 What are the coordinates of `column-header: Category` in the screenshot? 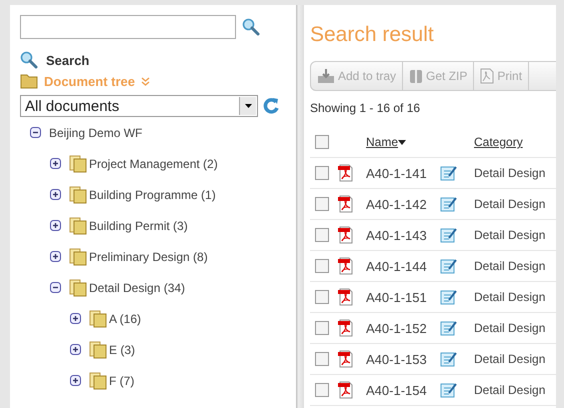 It's located at (515, 142).